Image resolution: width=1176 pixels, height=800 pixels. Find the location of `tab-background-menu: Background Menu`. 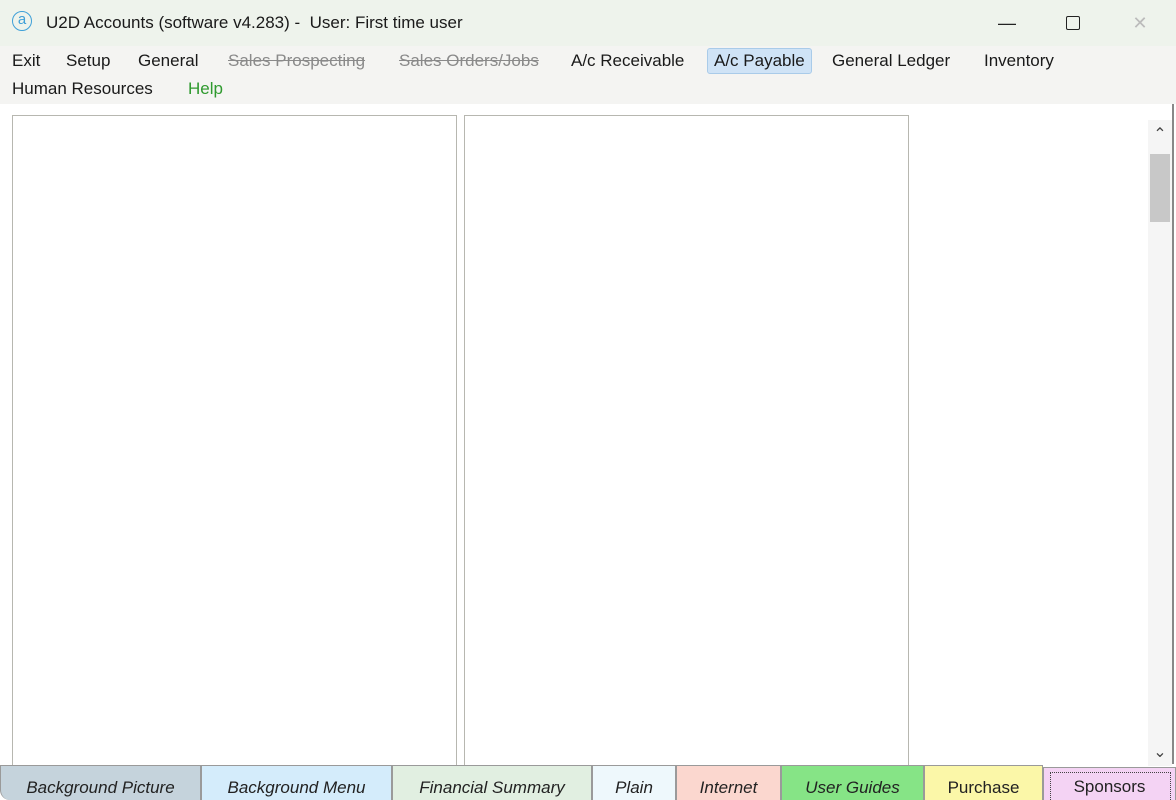

tab-background-menu: Background Menu is located at coordinates (296, 782).